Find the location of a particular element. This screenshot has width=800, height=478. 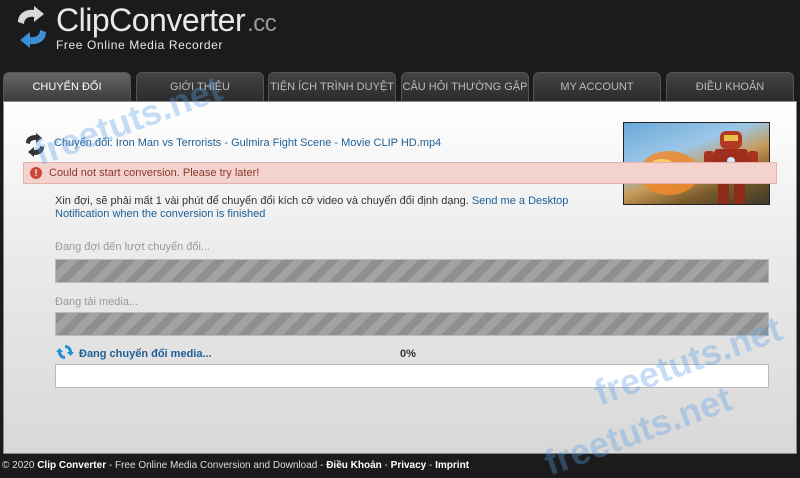

tagline: Free Online Media Recorder is located at coordinates (140, 45).